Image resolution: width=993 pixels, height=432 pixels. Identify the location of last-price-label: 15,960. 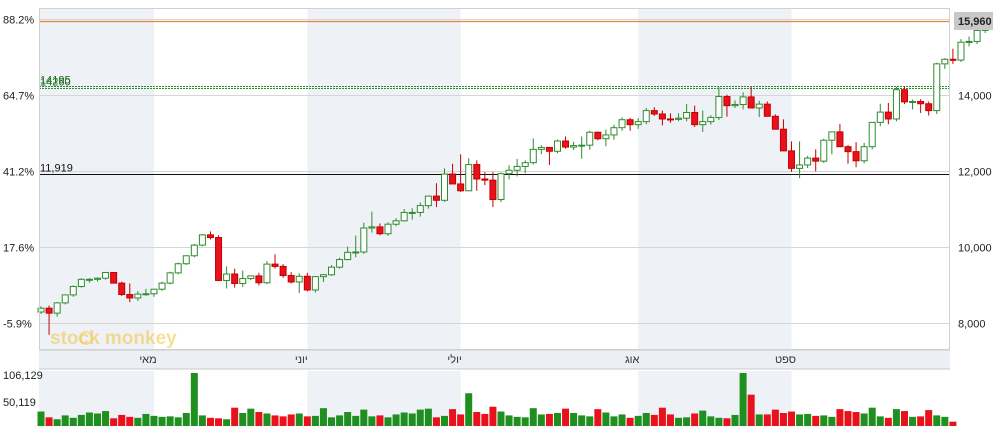
(975, 22).